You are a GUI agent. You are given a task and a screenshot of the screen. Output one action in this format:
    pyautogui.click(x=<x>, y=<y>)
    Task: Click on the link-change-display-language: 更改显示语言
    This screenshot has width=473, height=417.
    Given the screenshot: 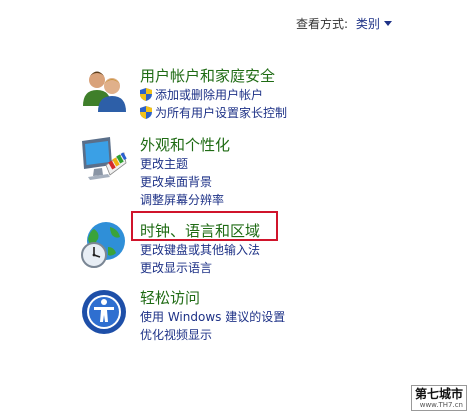 What is the action you would take?
    pyautogui.click(x=300, y=268)
    